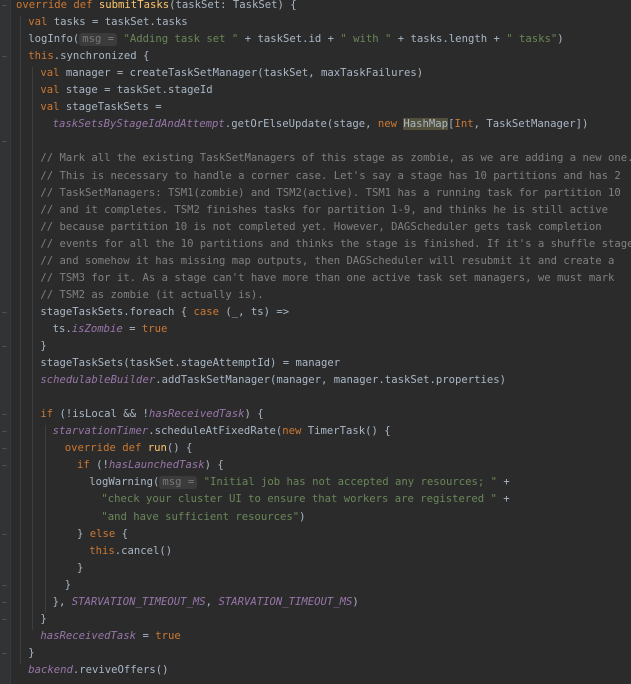 The image size is (631, 684). Describe the element at coordinates (54, 39) in the screenshot. I see `code-token: logInfo(` at that location.